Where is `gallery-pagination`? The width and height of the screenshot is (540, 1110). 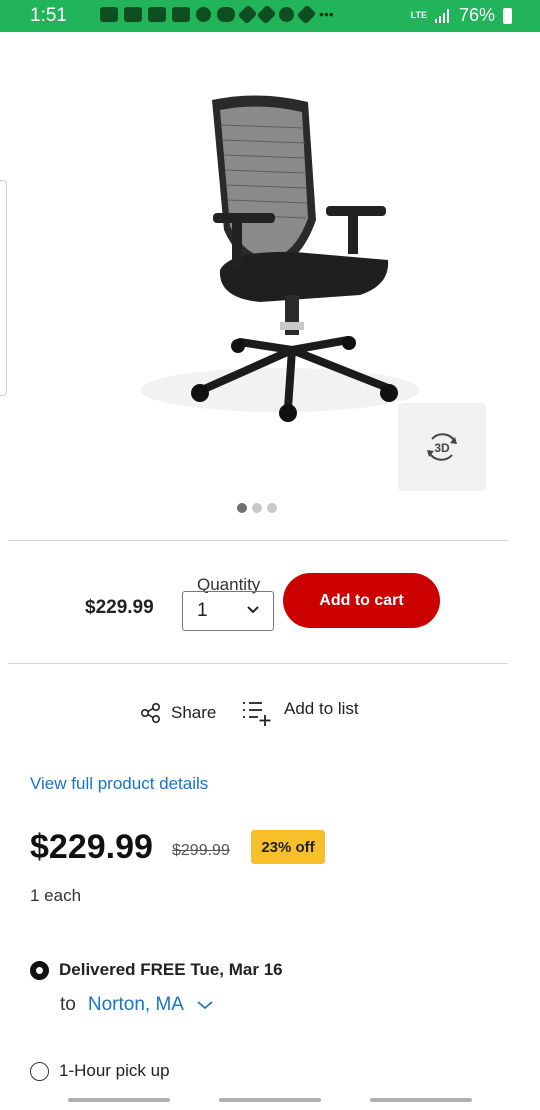 gallery-pagination is located at coordinates (257, 508).